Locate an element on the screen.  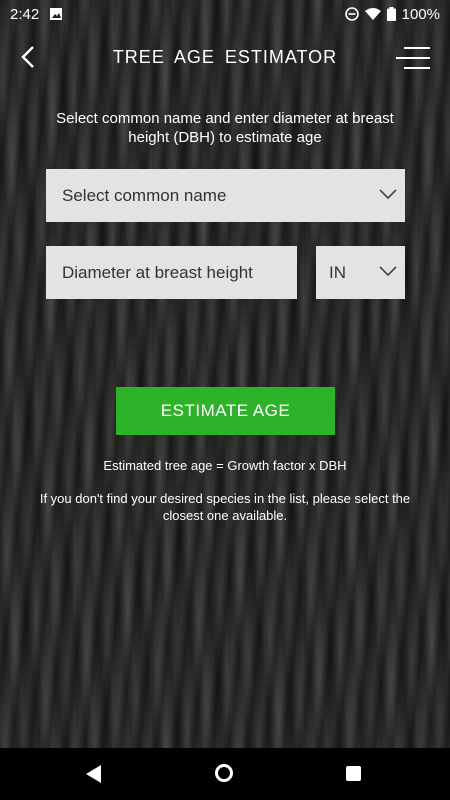
wifi-icon is located at coordinates (372, 14).